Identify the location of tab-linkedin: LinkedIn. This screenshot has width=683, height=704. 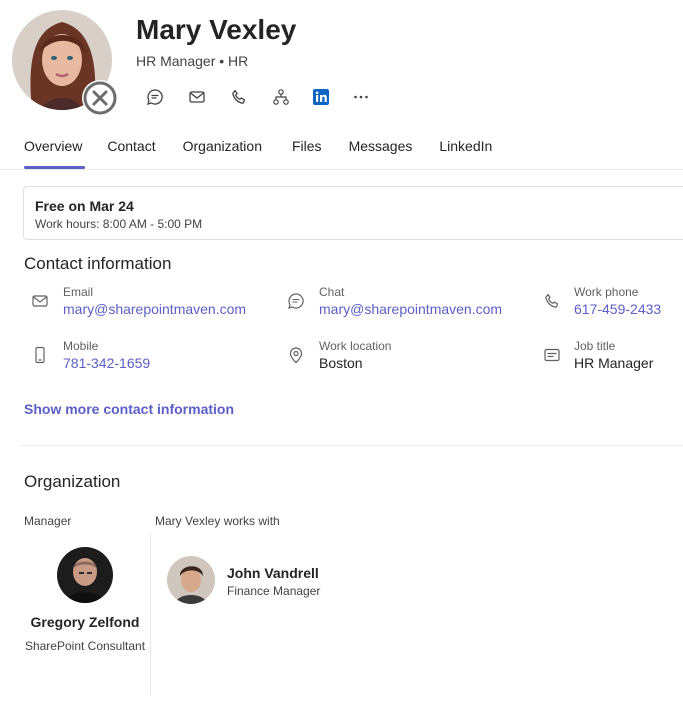
(465, 149).